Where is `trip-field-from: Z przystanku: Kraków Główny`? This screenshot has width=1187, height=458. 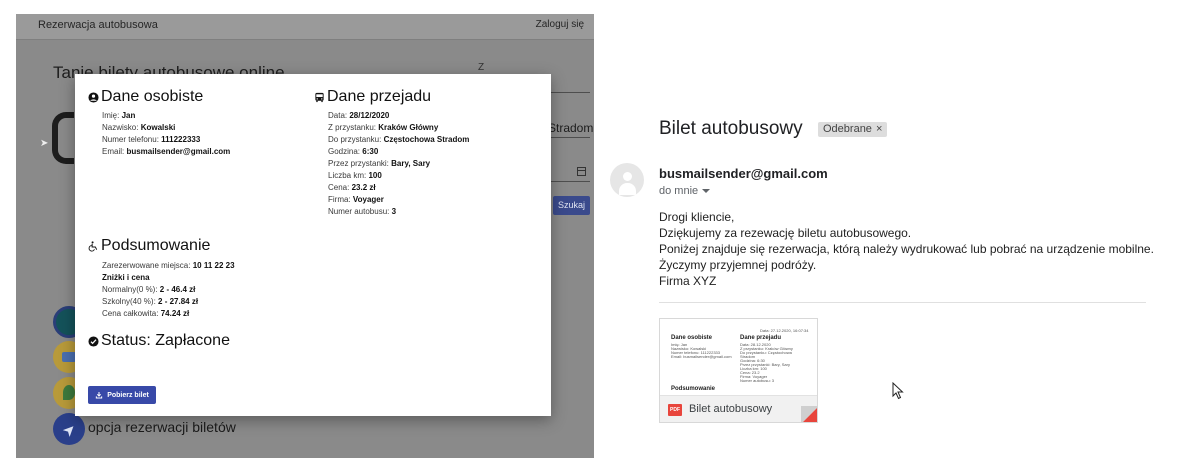 trip-field-from: Z przystanku: Kraków Główny is located at coordinates (383, 127).